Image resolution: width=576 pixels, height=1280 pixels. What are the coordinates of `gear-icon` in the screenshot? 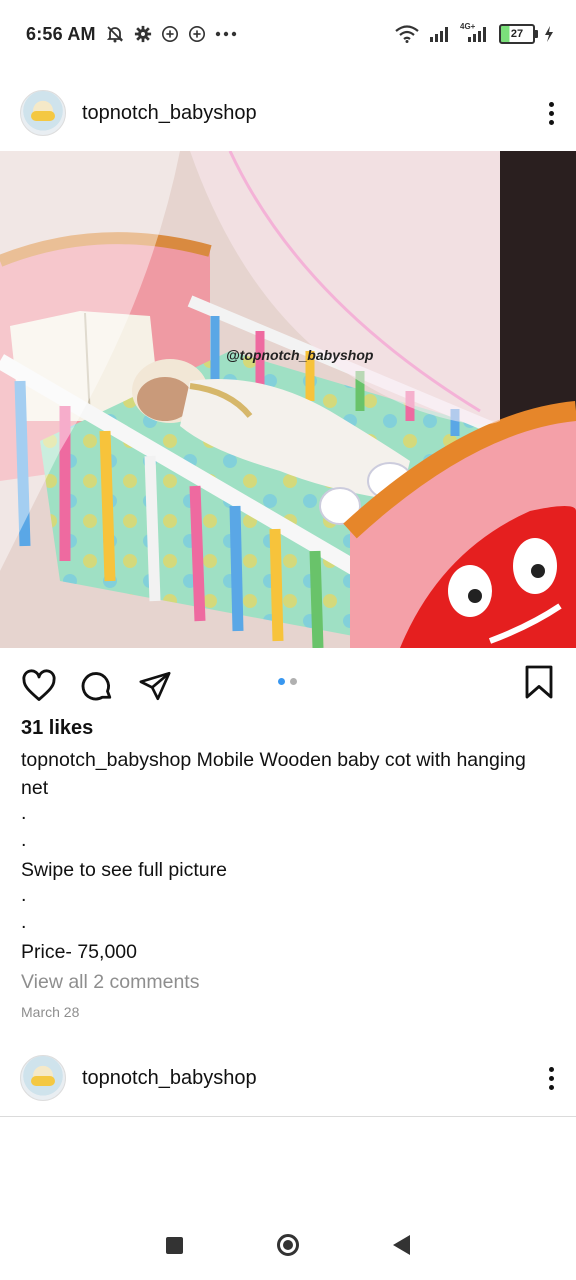 It's located at (143, 34).